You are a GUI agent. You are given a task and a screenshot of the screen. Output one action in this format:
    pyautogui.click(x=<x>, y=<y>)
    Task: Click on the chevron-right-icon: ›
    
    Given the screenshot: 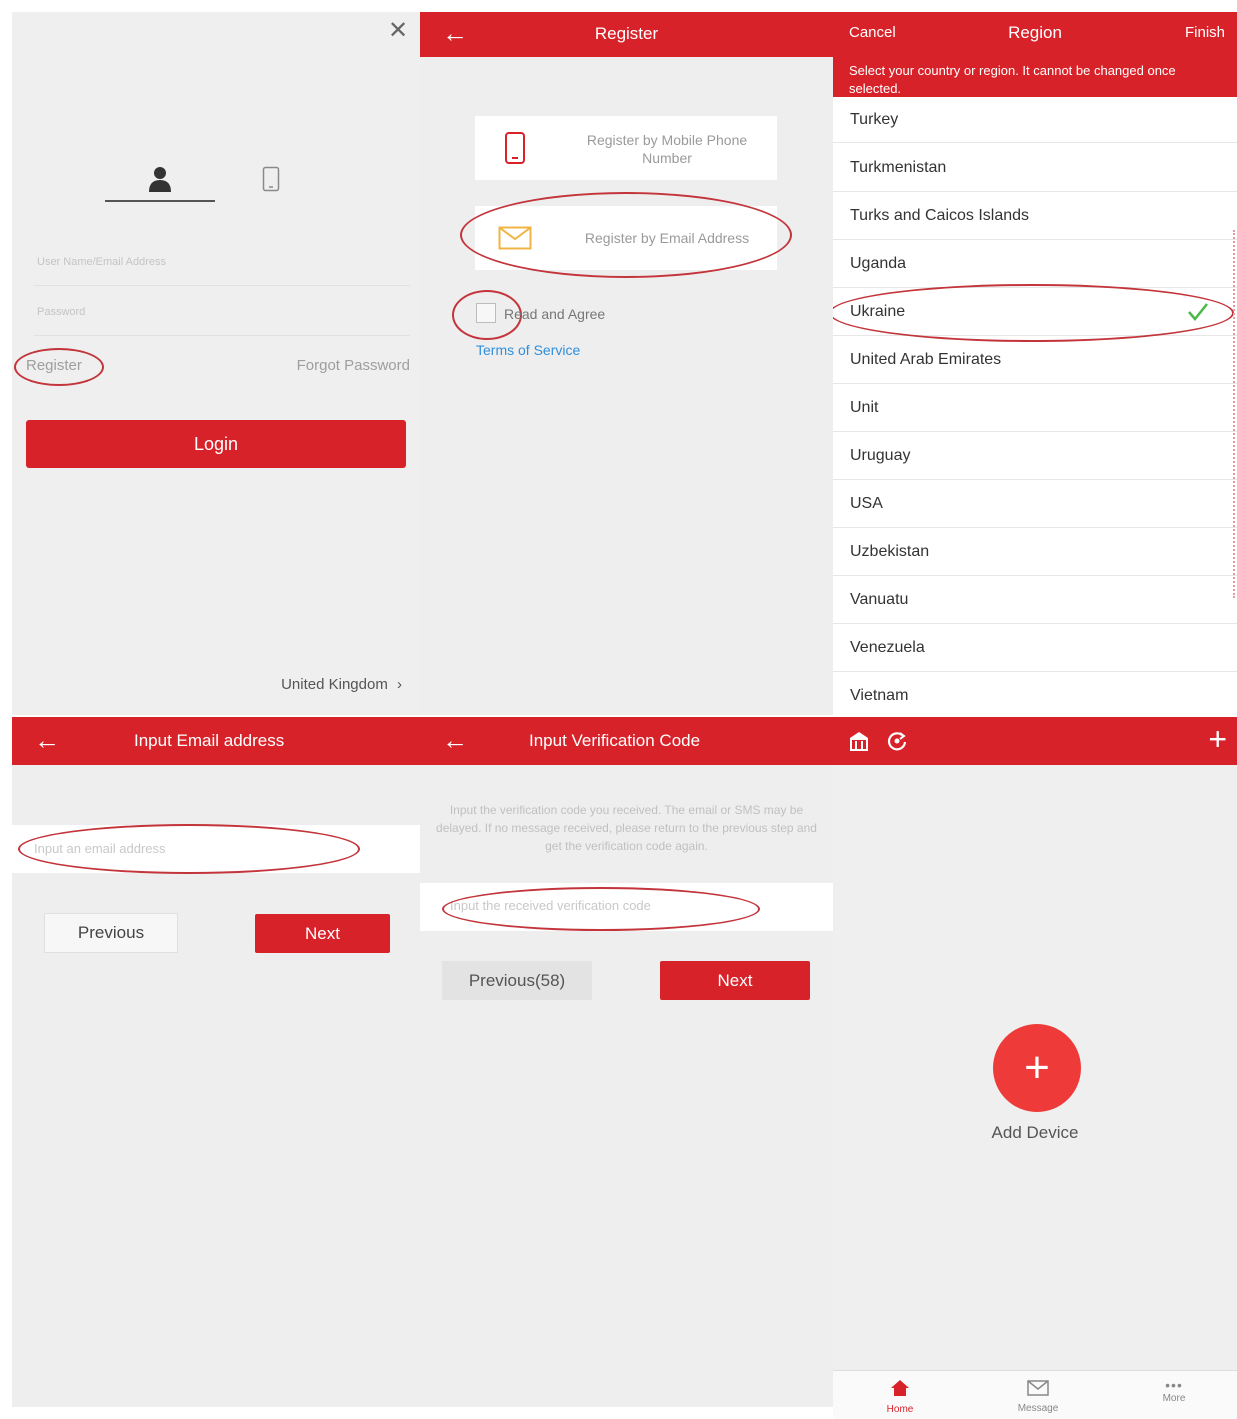 What is the action you would take?
    pyautogui.click(x=399, y=684)
    